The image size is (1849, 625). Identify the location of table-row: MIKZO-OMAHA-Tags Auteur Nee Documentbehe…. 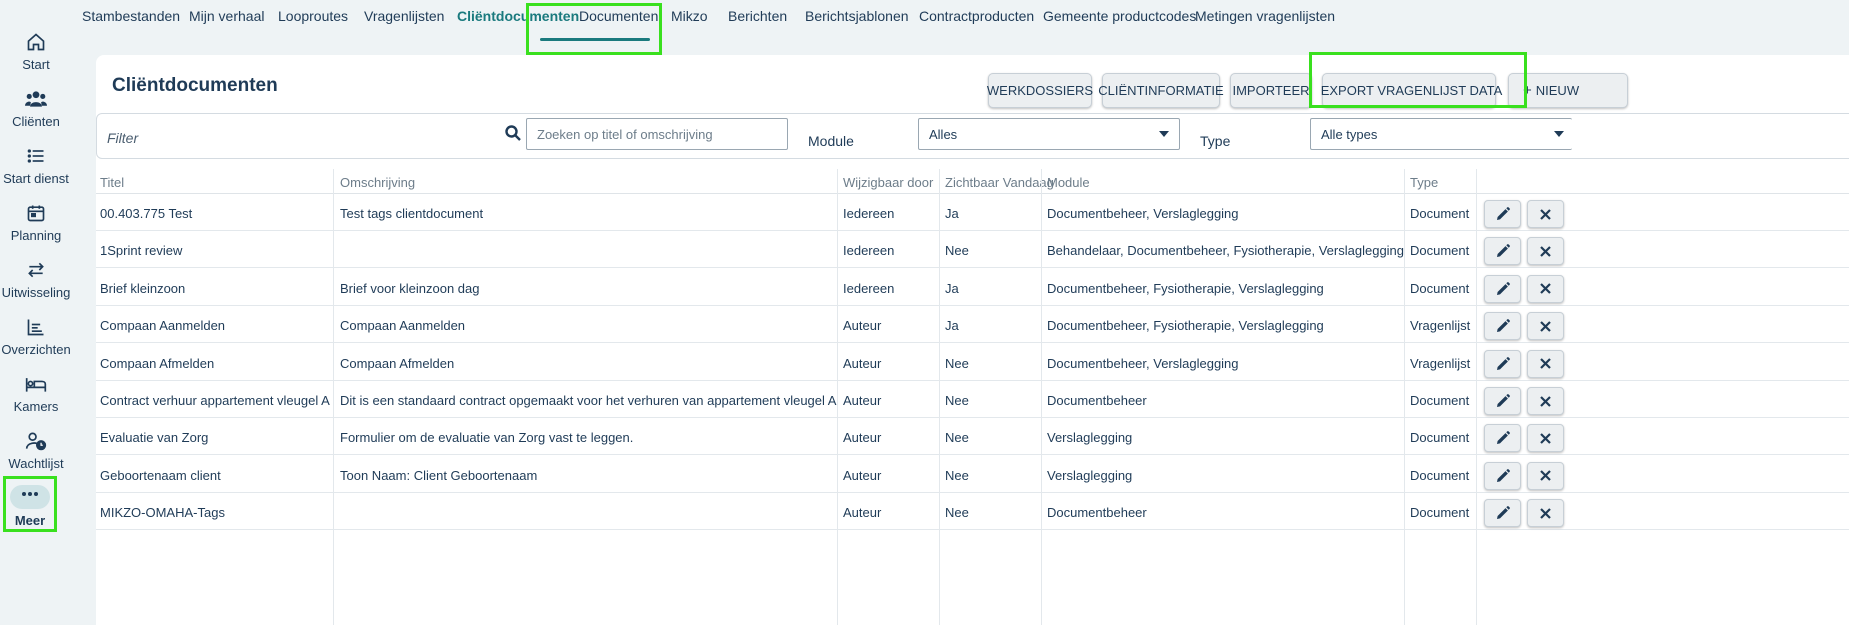
(972, 512).